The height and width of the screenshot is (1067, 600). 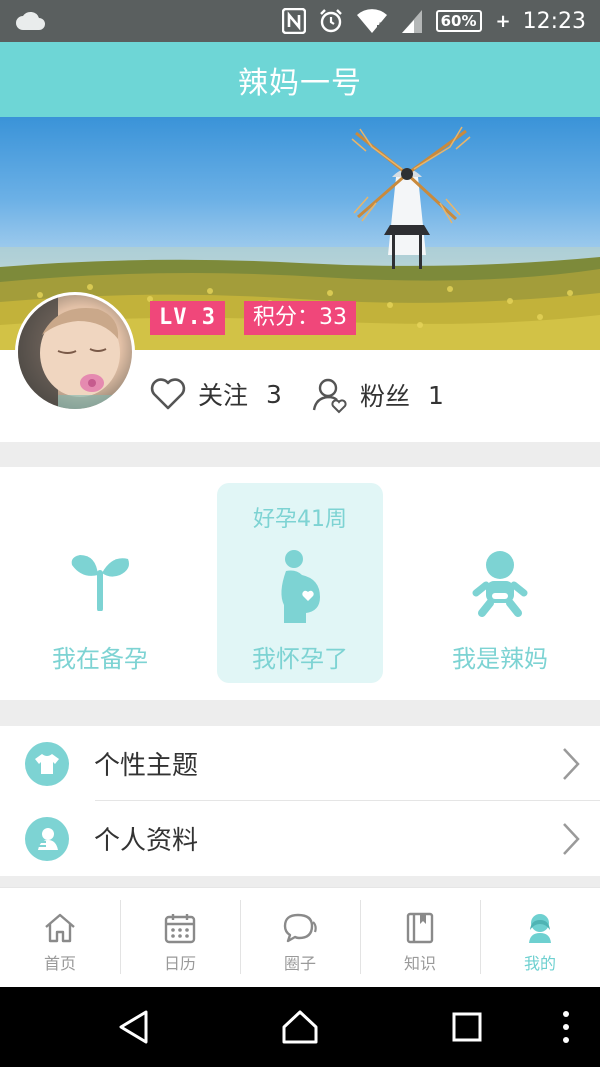 I want to click on level-badge: LV.3, so click(x=187, y=318).